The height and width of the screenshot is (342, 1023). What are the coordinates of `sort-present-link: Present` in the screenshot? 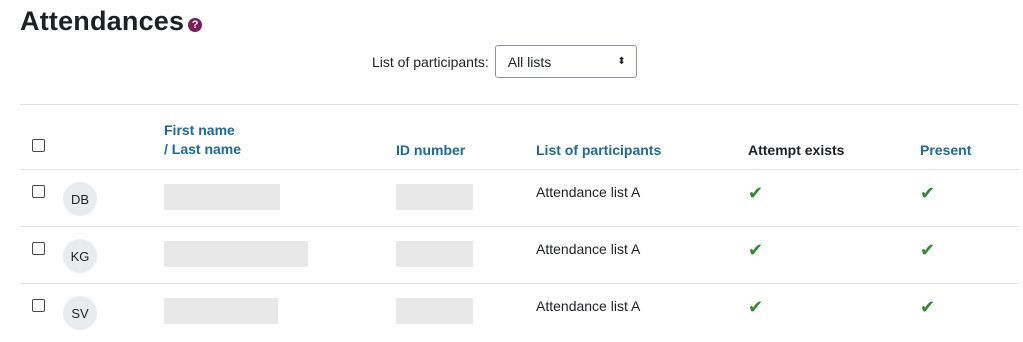 It's located at (945, 150).